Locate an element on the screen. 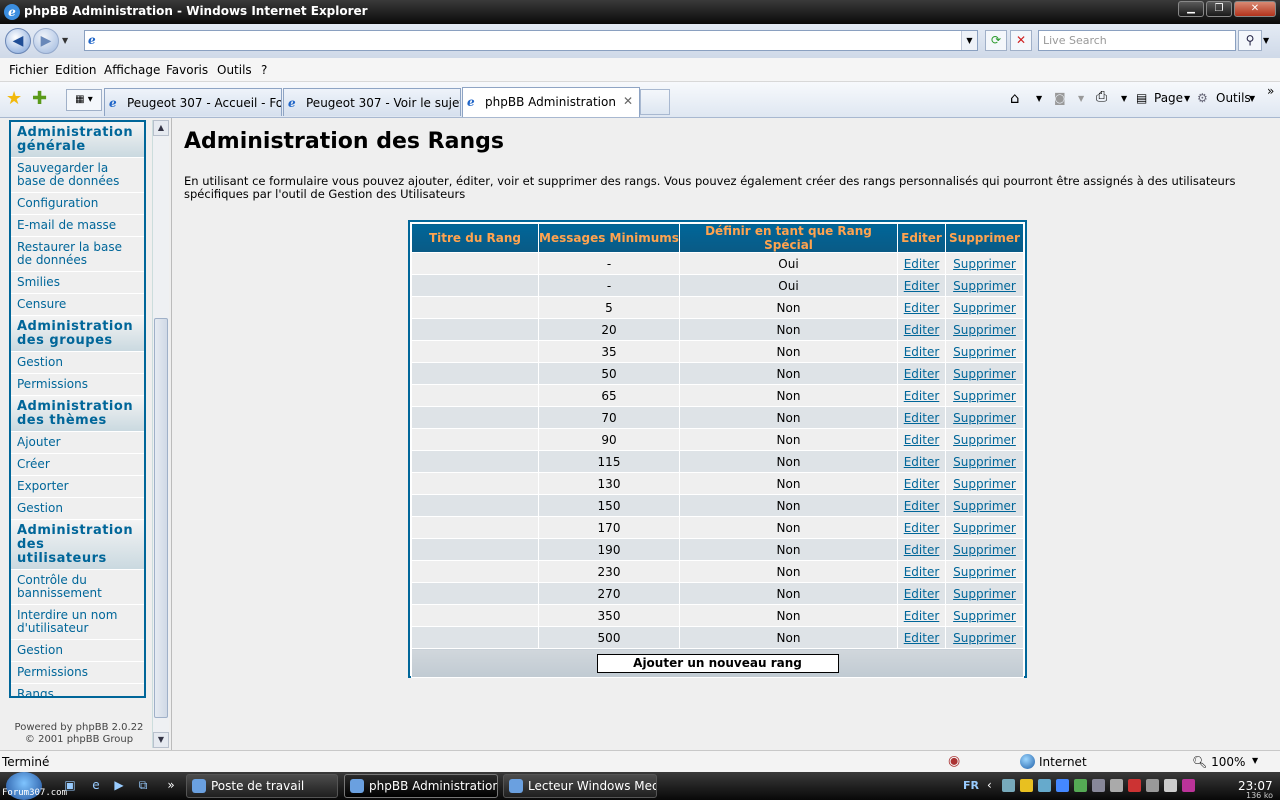 The height and width of the screenshot is (800, 1280). add-rank-button: Ajouter un nouveau rang is located at coordinates (717, 663).